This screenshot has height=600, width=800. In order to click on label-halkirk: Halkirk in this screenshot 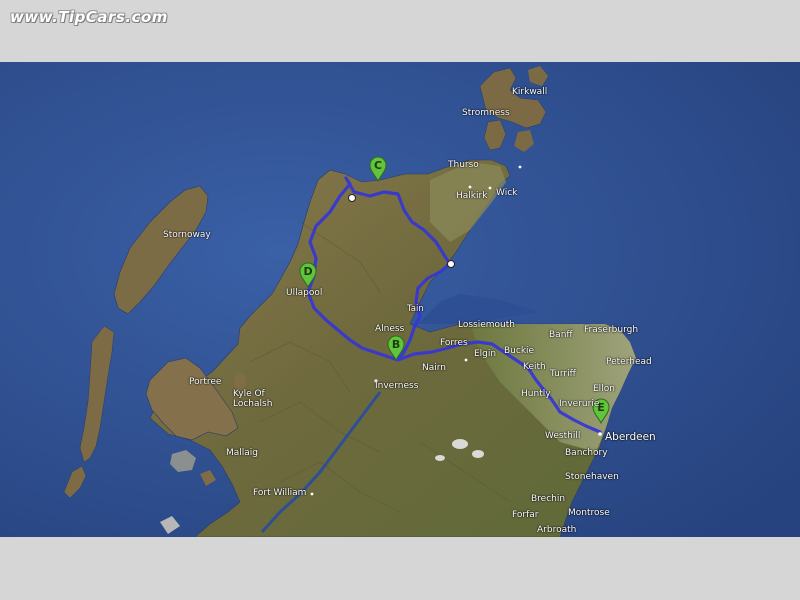, I will do `click(472, 196)`.